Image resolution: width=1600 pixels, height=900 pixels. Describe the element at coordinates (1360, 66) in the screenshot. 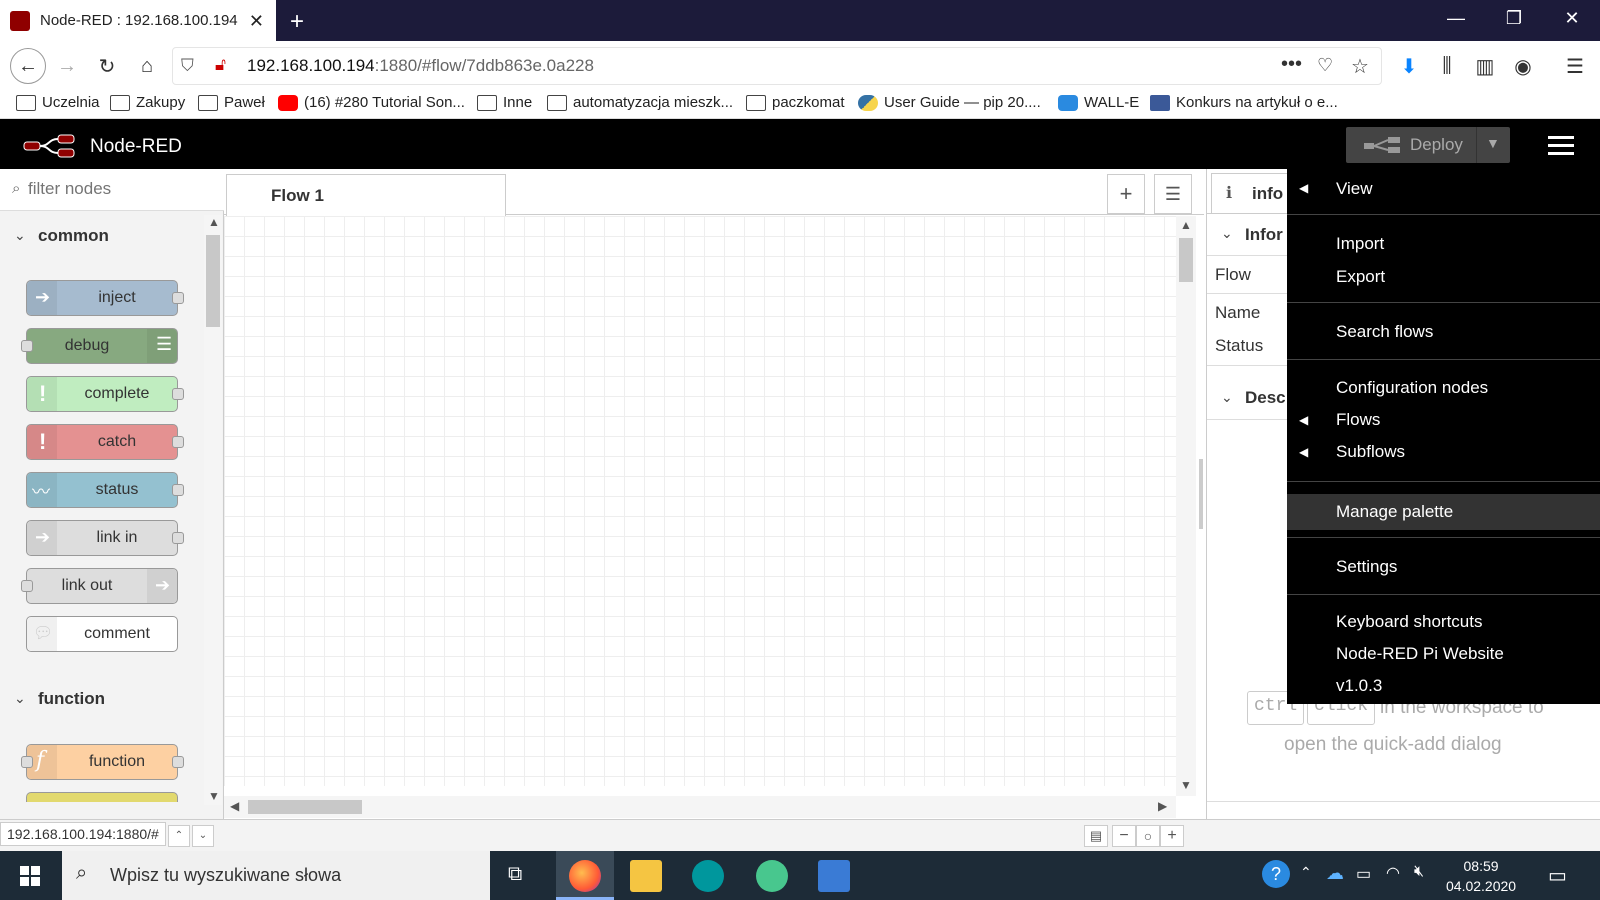

I see `bookmark-star-icon: ☆` at that location.